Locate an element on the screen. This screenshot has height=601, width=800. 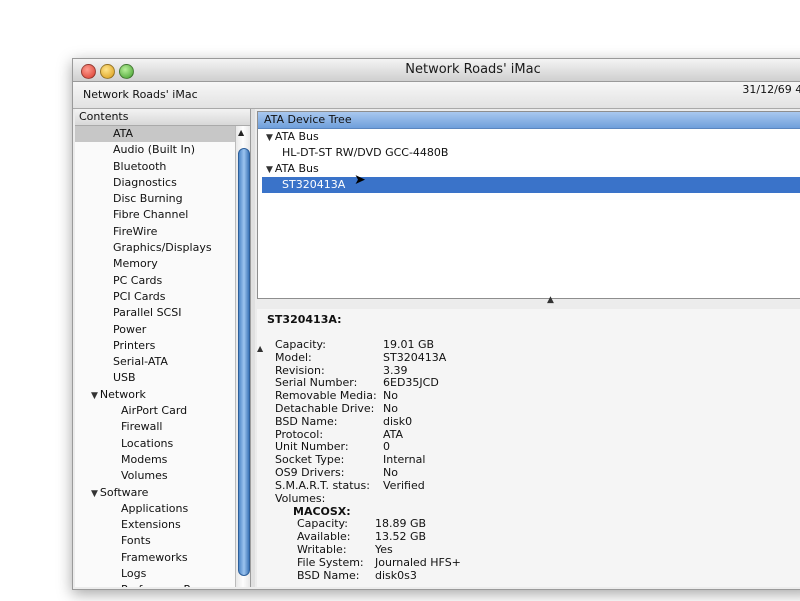
sidebar-item-network: ▼ Network is located at coordinates (155, 395).